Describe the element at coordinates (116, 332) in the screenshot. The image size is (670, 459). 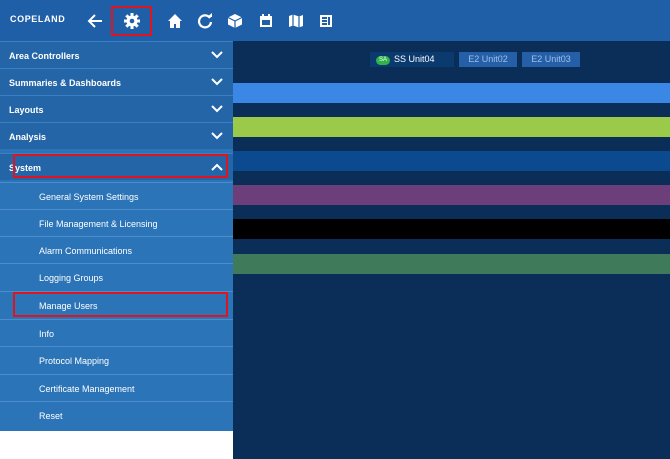
I see `menu-item-info: Info` at that location.